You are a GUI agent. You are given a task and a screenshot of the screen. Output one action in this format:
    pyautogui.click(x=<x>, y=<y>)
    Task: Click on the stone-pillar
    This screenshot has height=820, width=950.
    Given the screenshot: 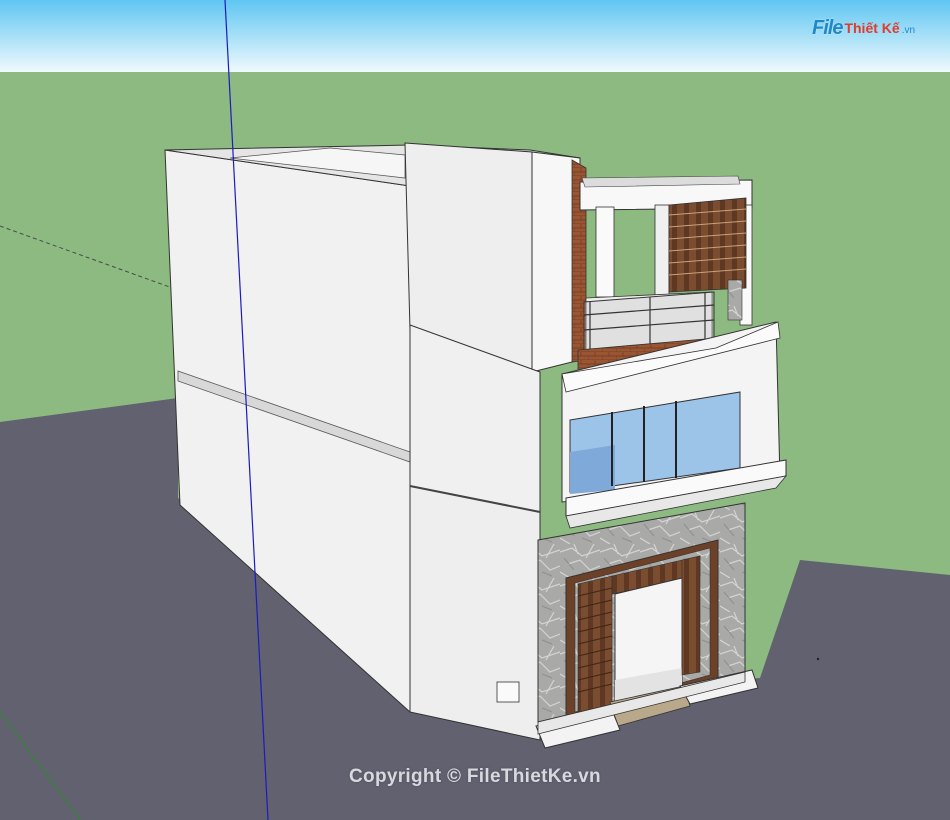 What is the action you would take?
    pyautogui.click(x=735, y=300)
    